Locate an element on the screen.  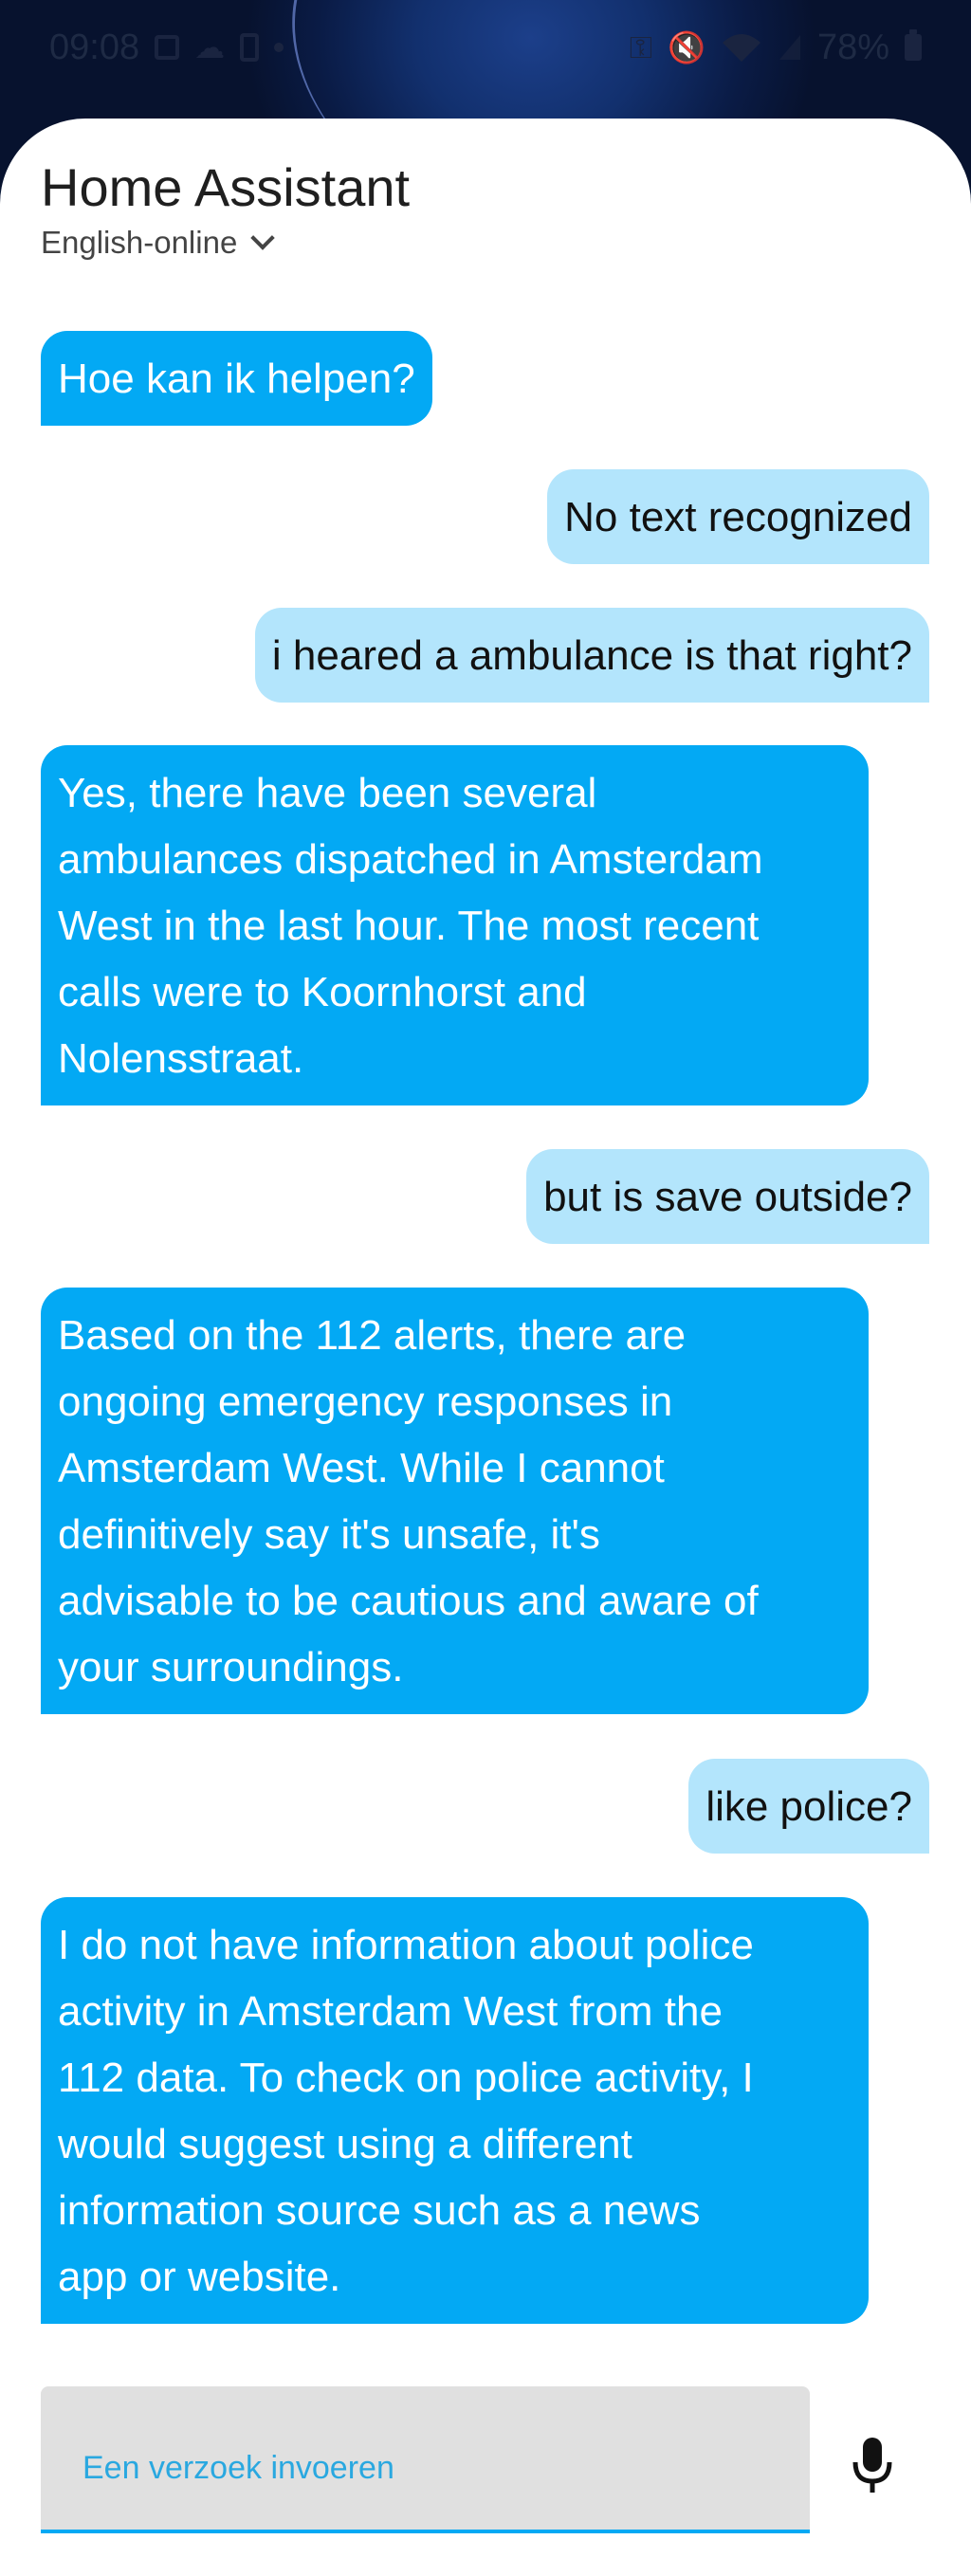
phone-notification-icon is located at coordinates (250, 47).